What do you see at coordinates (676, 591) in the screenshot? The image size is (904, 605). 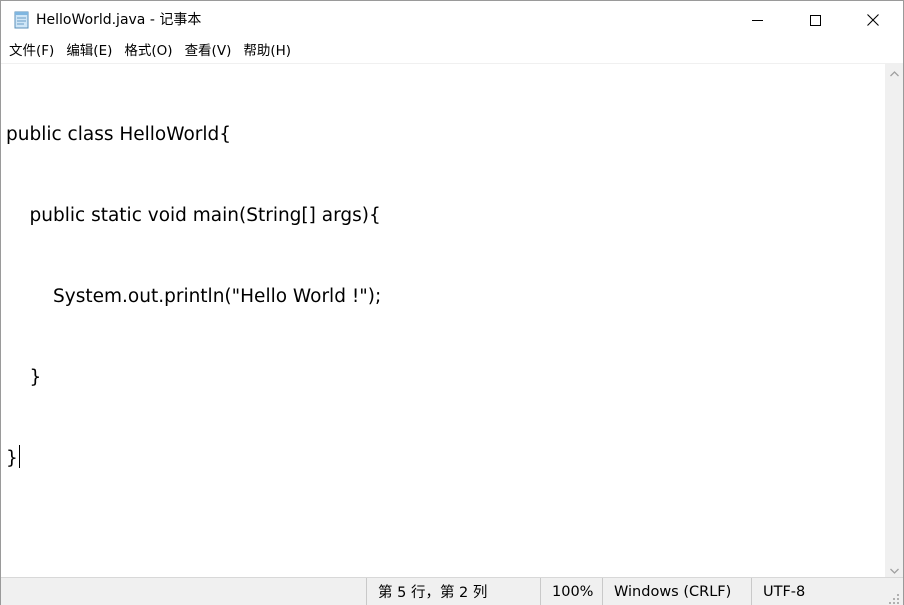 I see `line-ending: Windows (CRLF)` at bounding box center [676, 591].